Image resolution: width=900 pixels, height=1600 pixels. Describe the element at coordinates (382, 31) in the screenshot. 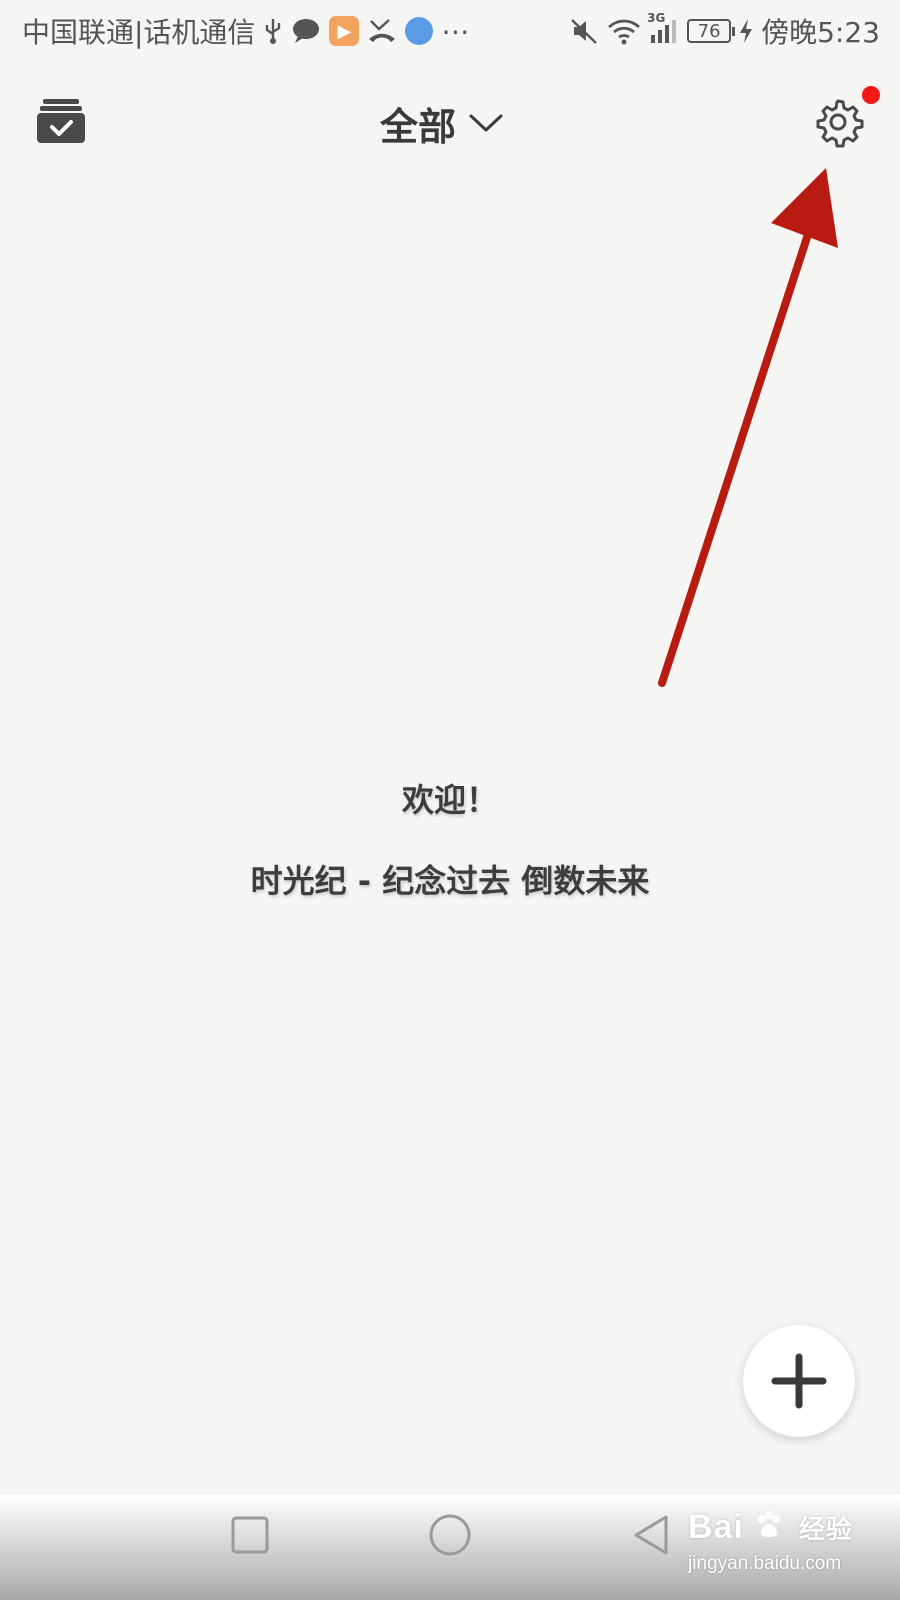

I see `missed-call-icon` at that location.